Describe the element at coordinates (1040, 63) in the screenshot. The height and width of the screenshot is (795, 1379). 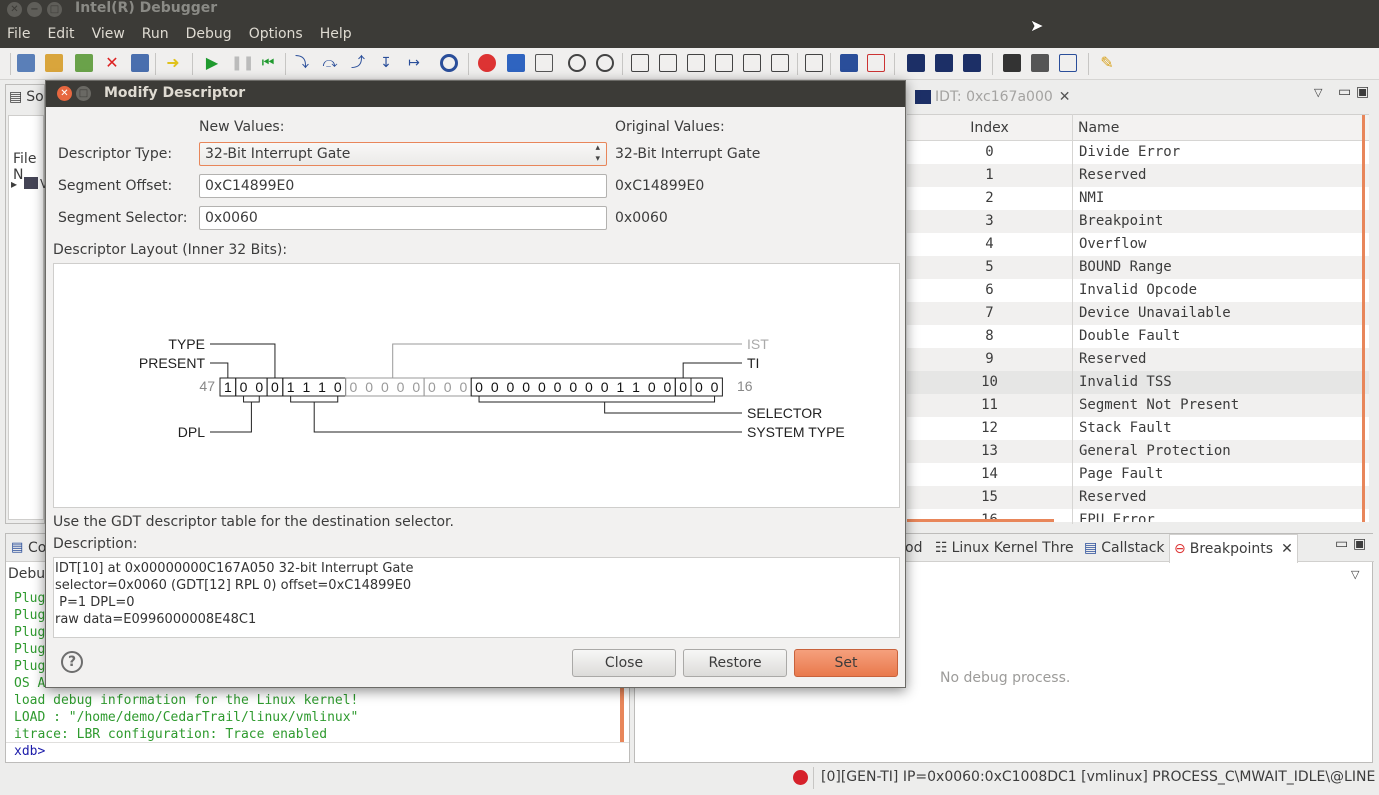
I see `grid-icon` at that location.